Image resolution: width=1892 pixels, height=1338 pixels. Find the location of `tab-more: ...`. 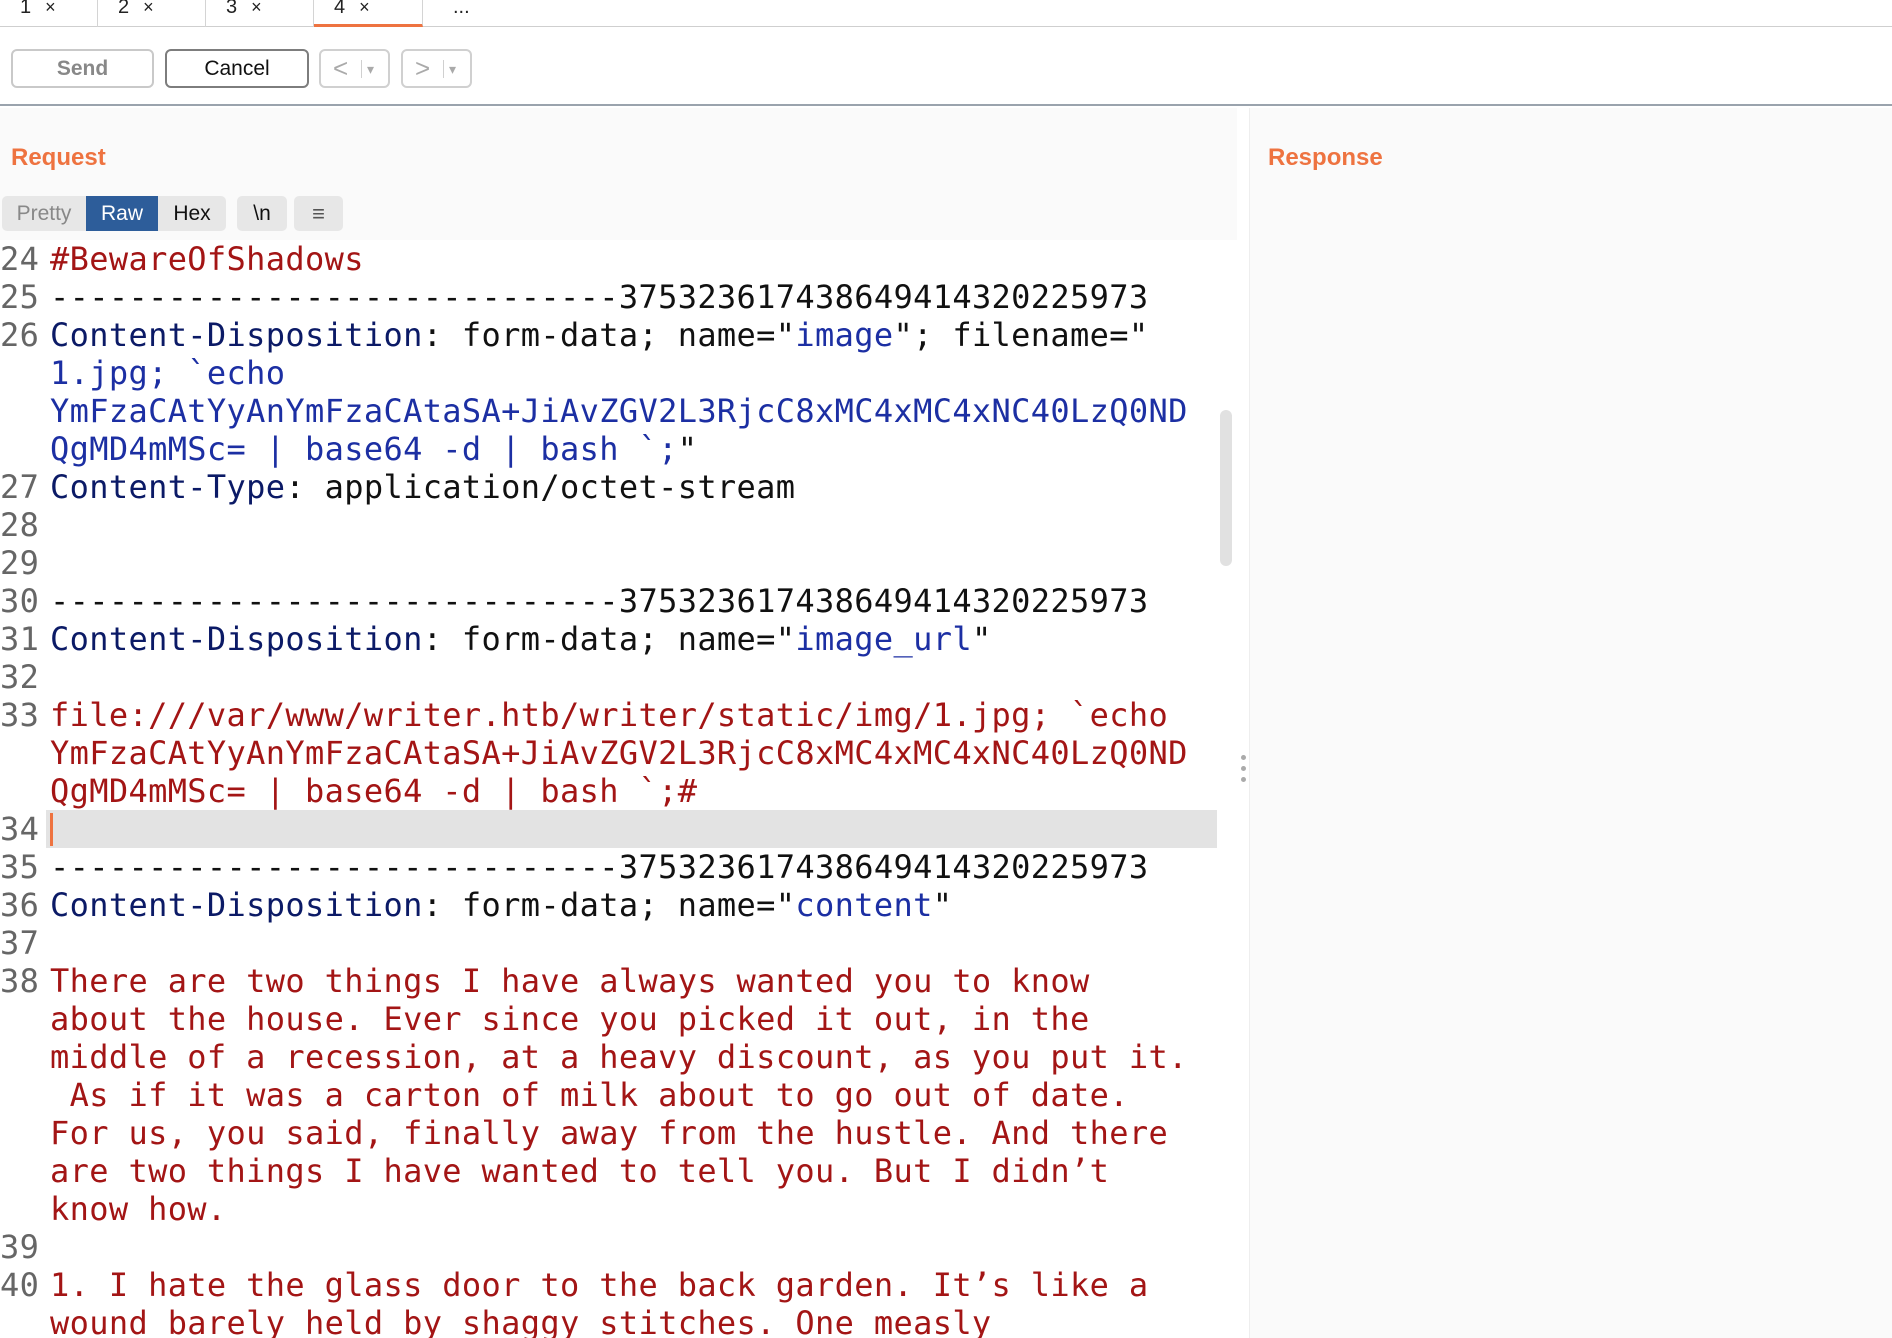

tab-more: ... is located at coordinates (463, 13).